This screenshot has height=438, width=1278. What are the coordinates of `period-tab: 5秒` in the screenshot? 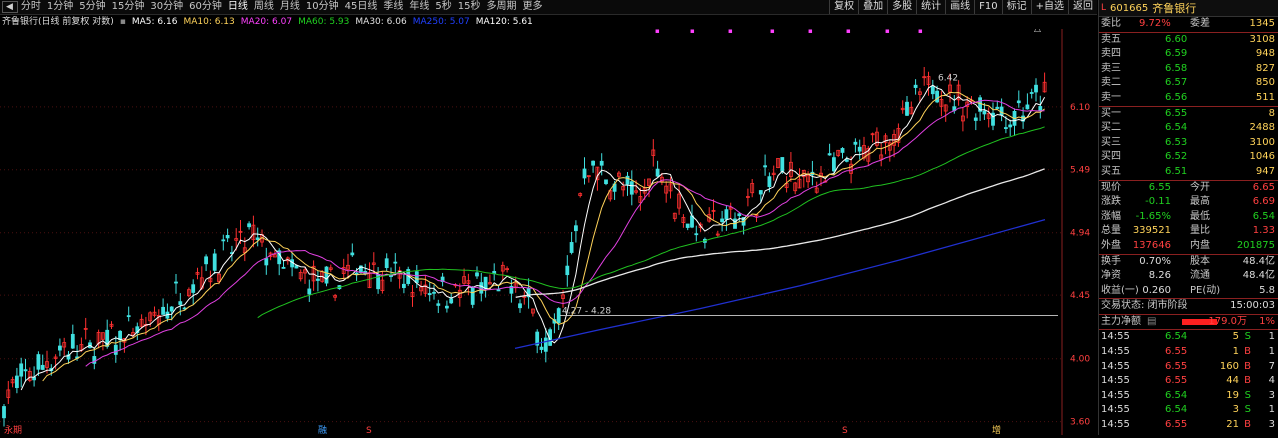 It's located at (443, 7).